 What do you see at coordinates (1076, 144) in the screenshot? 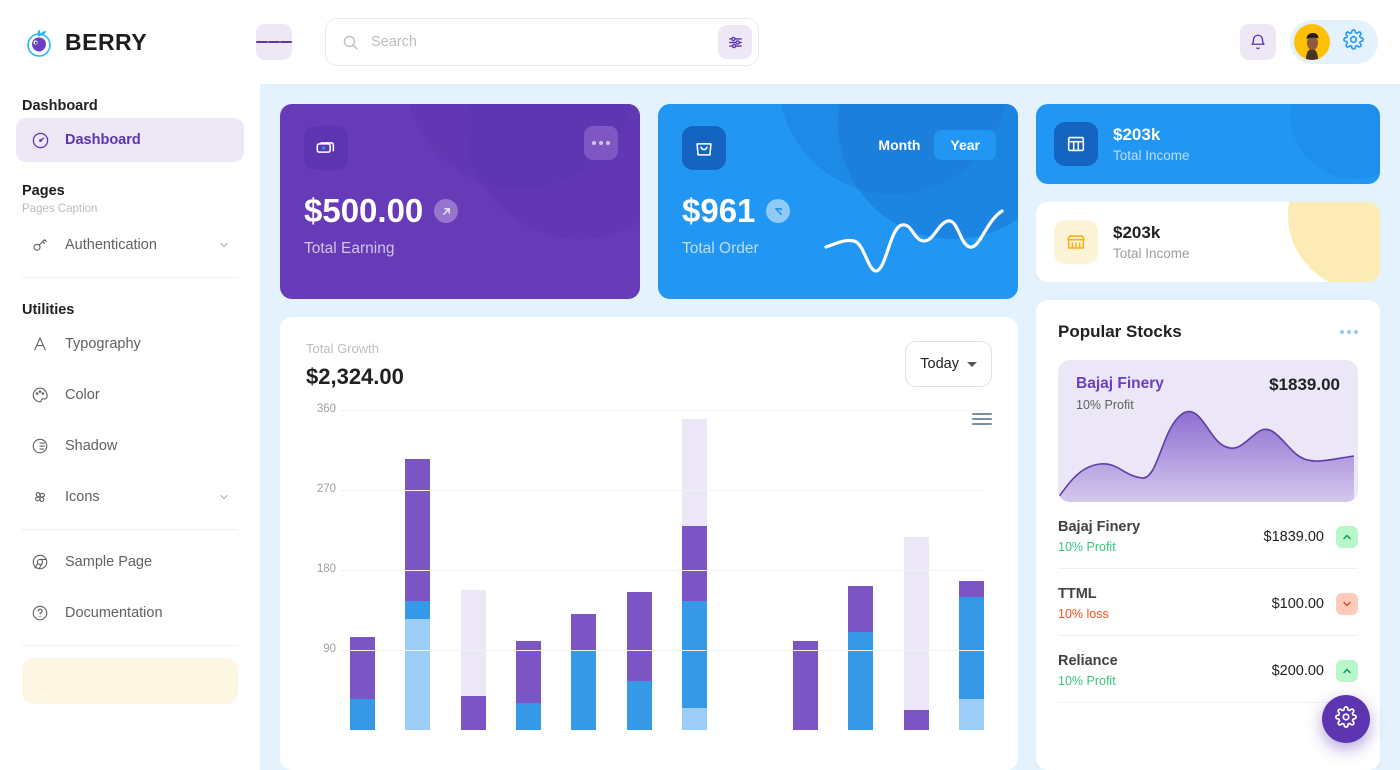
I see `table-icon` at bounding box center [1076, 144].